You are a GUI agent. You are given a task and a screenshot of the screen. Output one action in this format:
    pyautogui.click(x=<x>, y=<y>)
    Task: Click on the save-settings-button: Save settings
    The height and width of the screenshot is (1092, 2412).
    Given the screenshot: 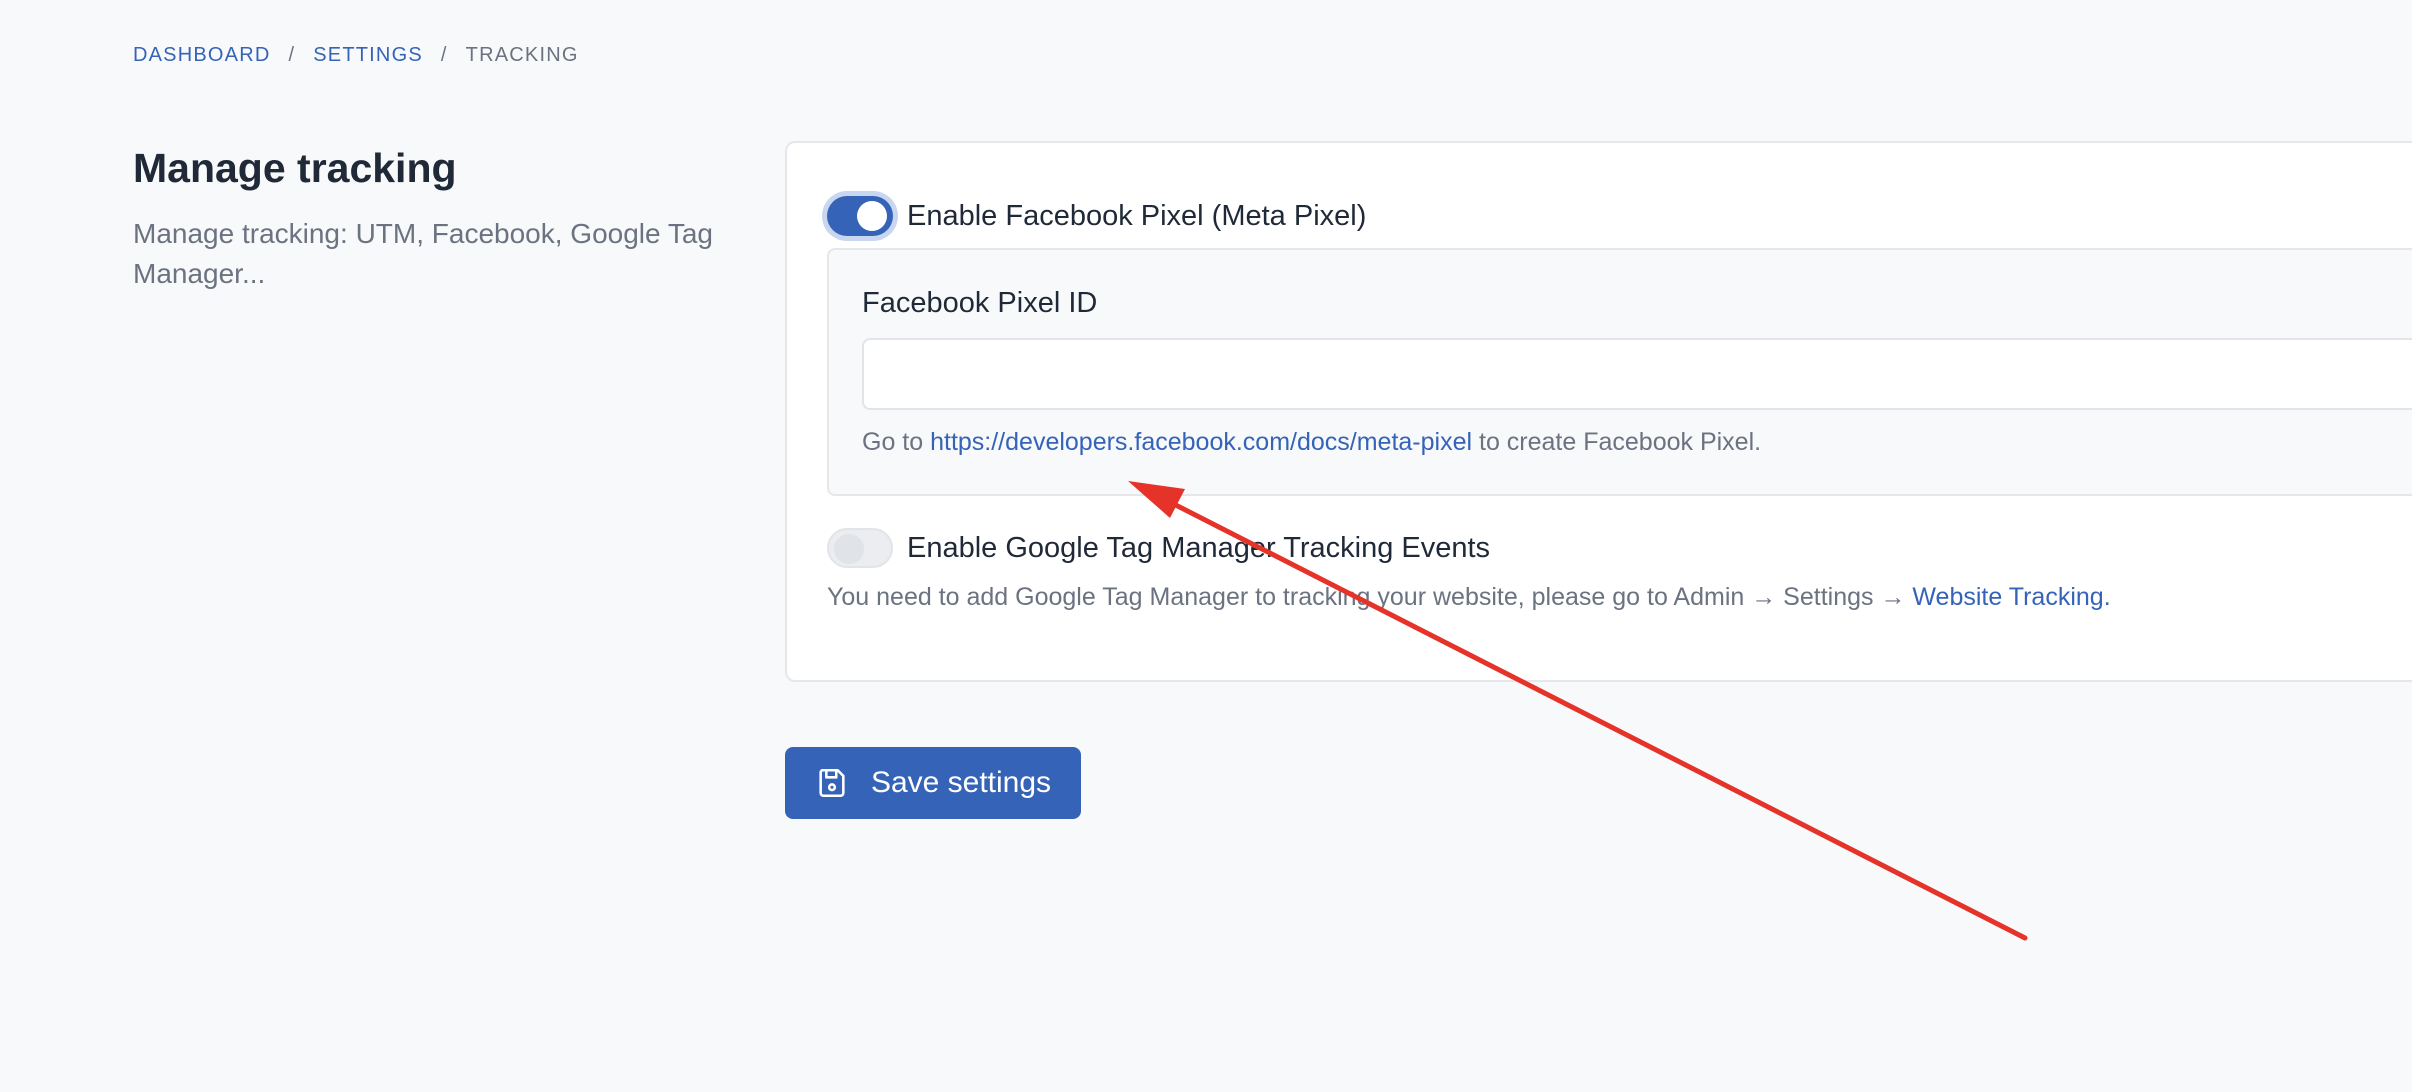 What is the action you would take?
    pyautogui.click(x=933, y=783)
    